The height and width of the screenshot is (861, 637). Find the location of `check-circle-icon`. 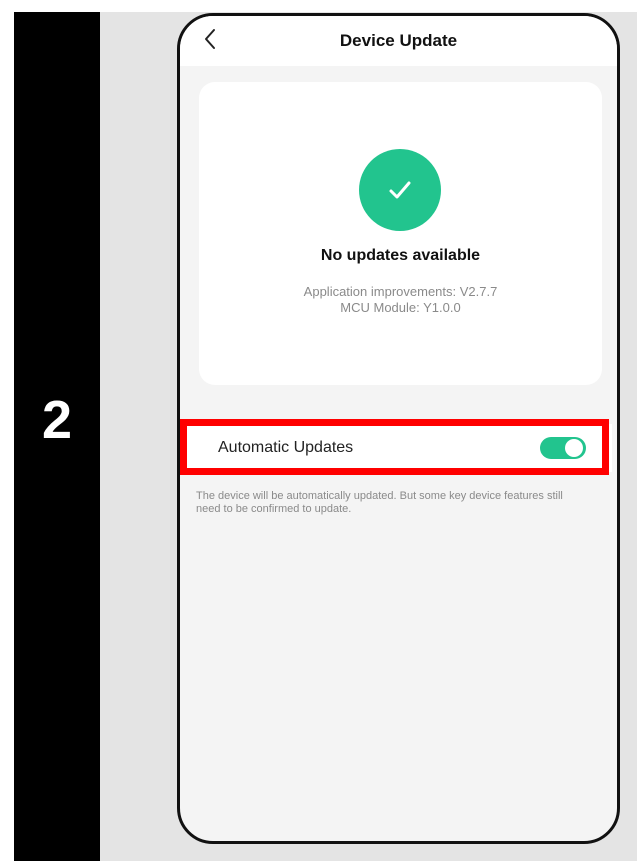

check-circle-icon is located at coordinates (400, 190).